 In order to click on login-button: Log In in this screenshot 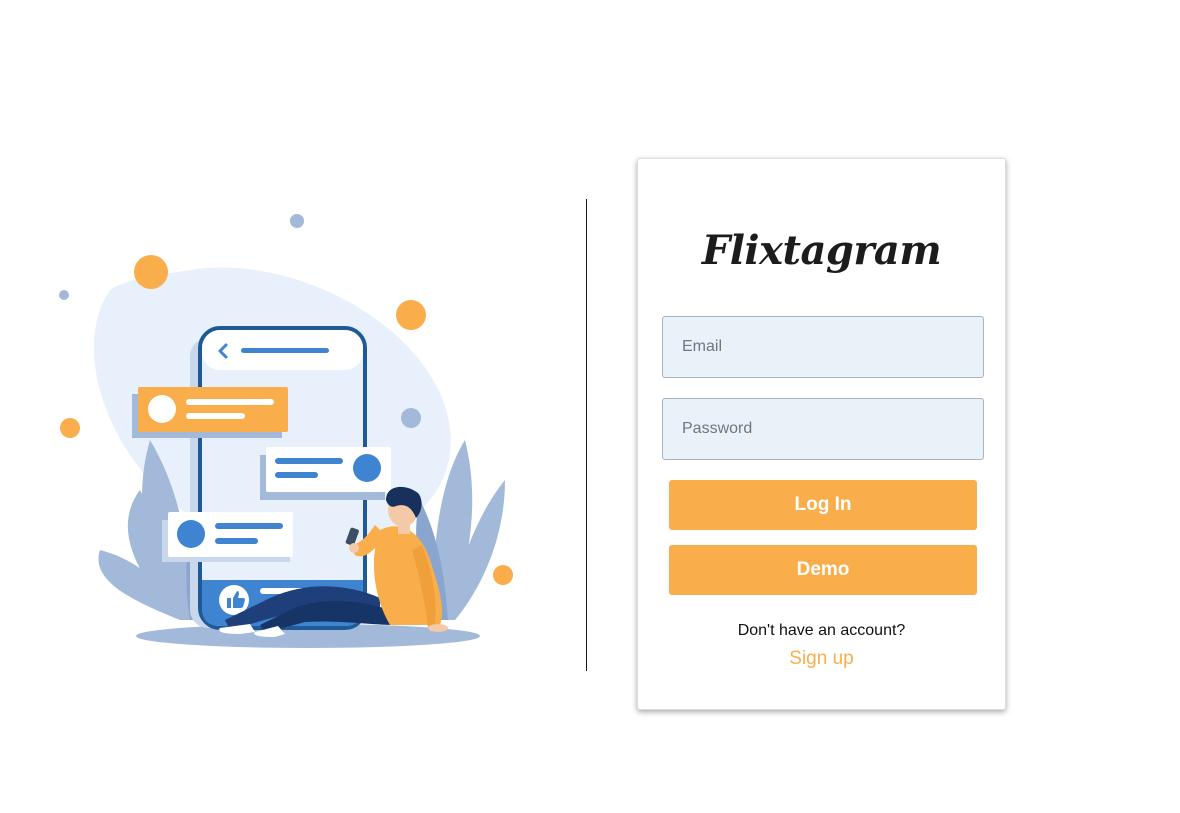, I will do `click(823, 505)`.